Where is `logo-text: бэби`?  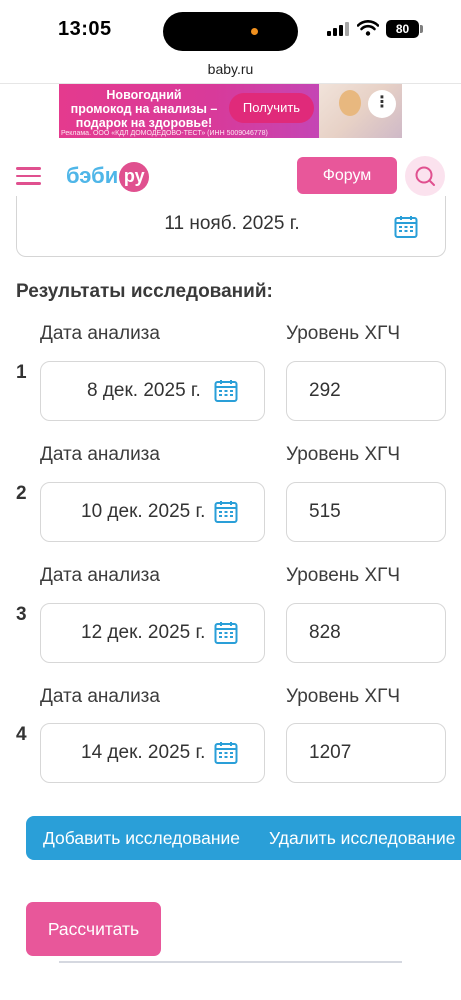 logo-text: бэби is located at coordinates (92, 175).